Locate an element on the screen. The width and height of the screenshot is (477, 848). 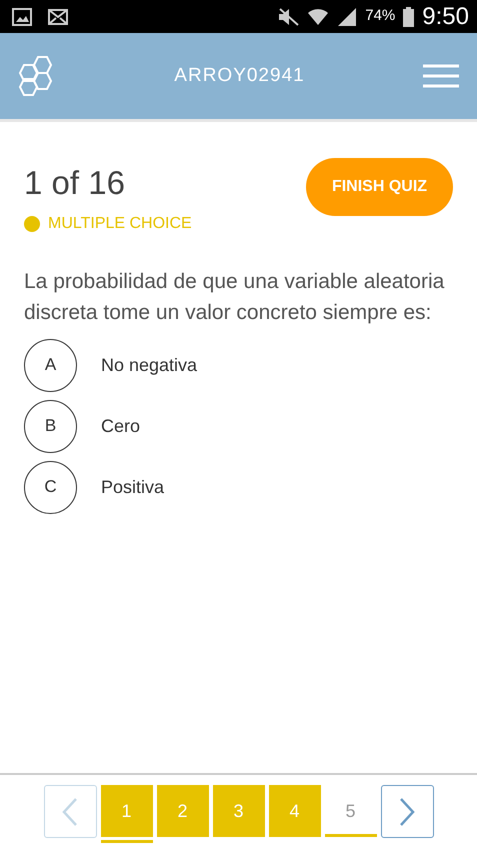
question-text: La probabilidad de que una variable aleatoria discreta tome un valor concreto siempre es: is located at coordinates (235, 297).